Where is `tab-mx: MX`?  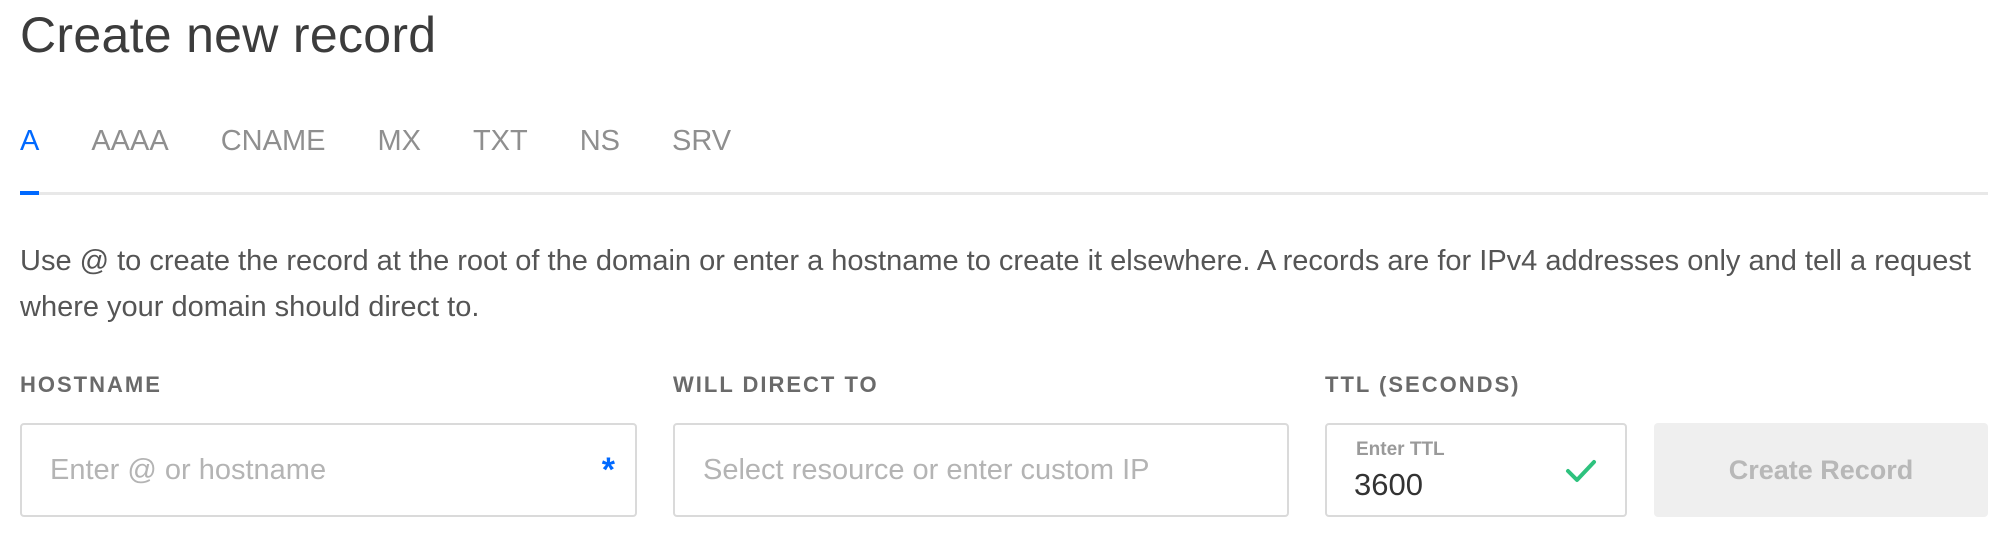 tab-mx: MX is located at coordinates (399, 155).